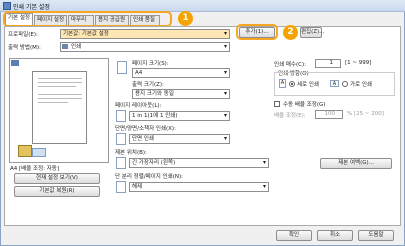 The image size is (405, 246). What do you see at coordinates (308, 85) in the screenshot?
I see `portrait-label: 세로 인쇄` at bounding box center [308, 85].